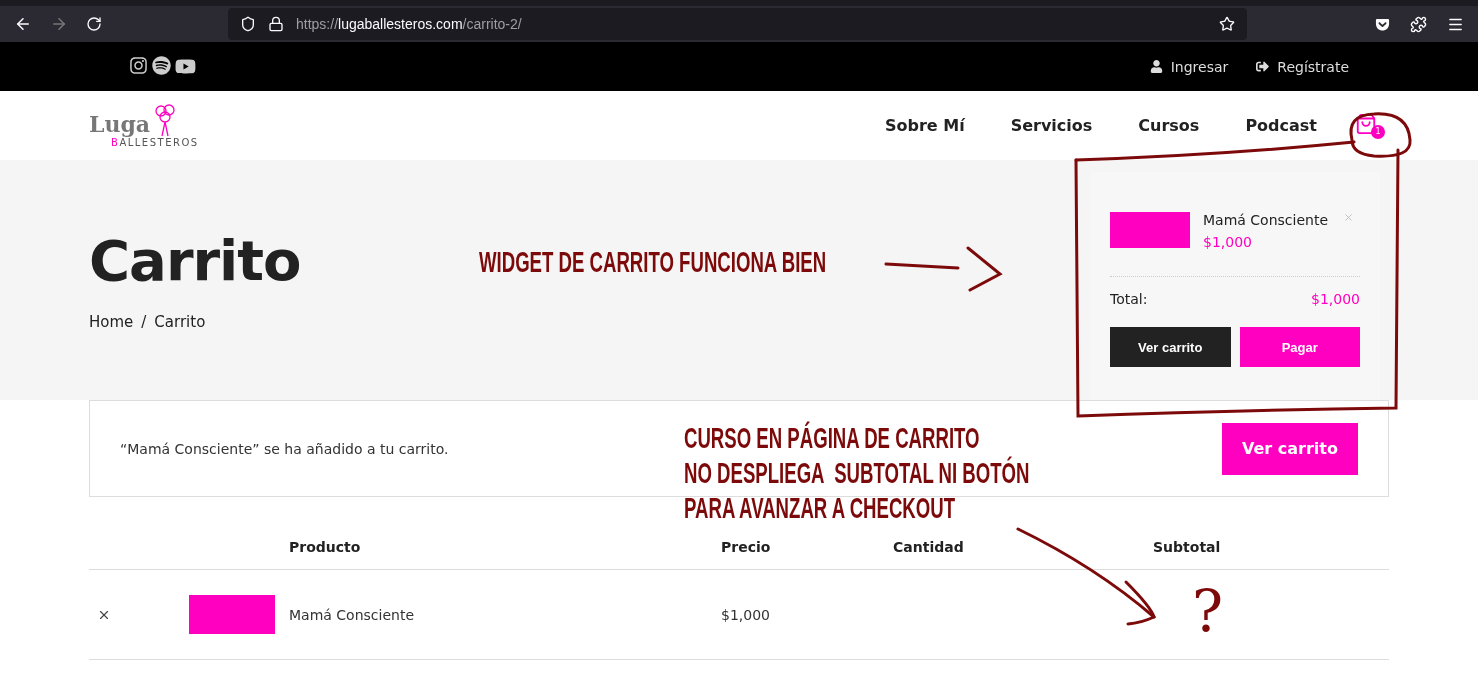 The height and width of the screenshot is (696, 1478). Describe the element at coordinates (248, 24) in the screenshot. I see `shield-icon` at that location.